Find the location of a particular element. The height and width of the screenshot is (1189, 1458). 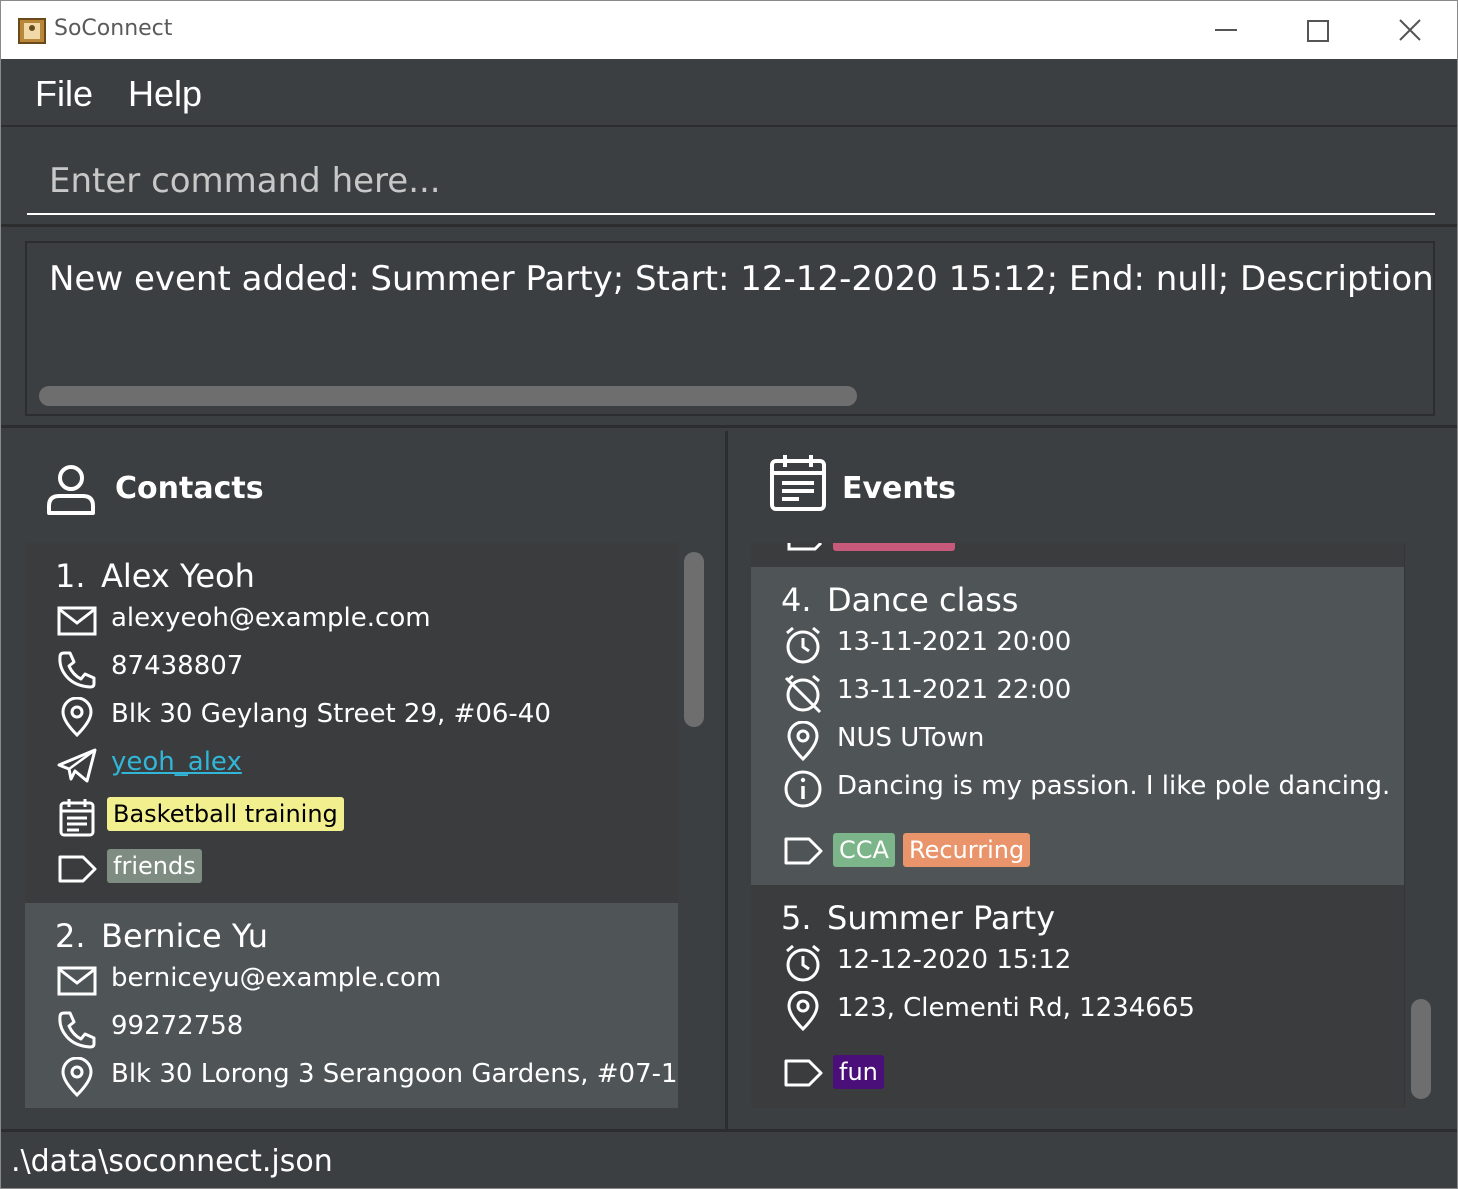

command-input is located at coordinates (731, 182).